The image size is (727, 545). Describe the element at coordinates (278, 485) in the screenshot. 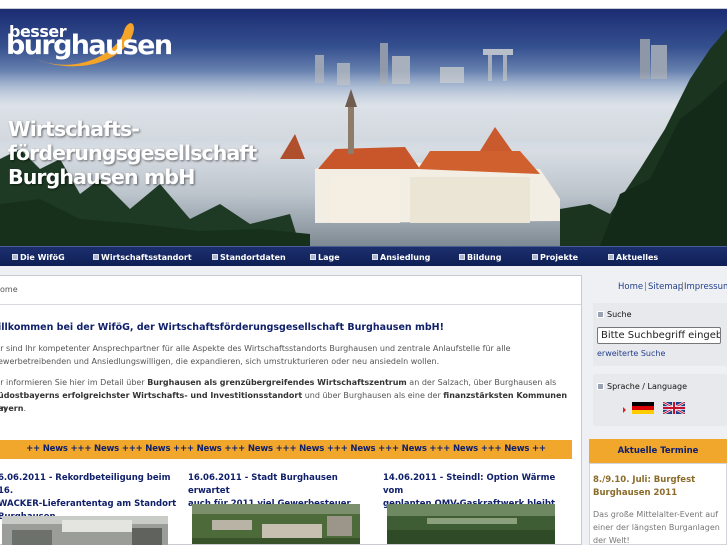

I see `news-title-line: 16.06.2011 - Stadt Burghausen erwartet` at that location.